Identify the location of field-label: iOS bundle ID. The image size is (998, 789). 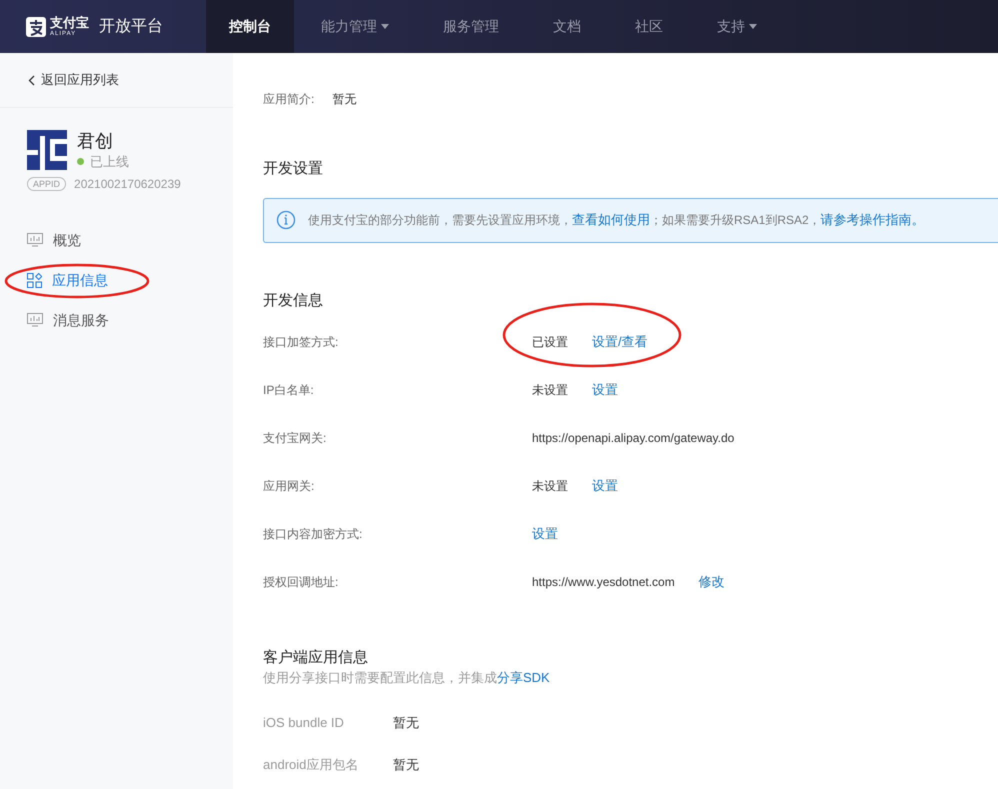
(304, 723).